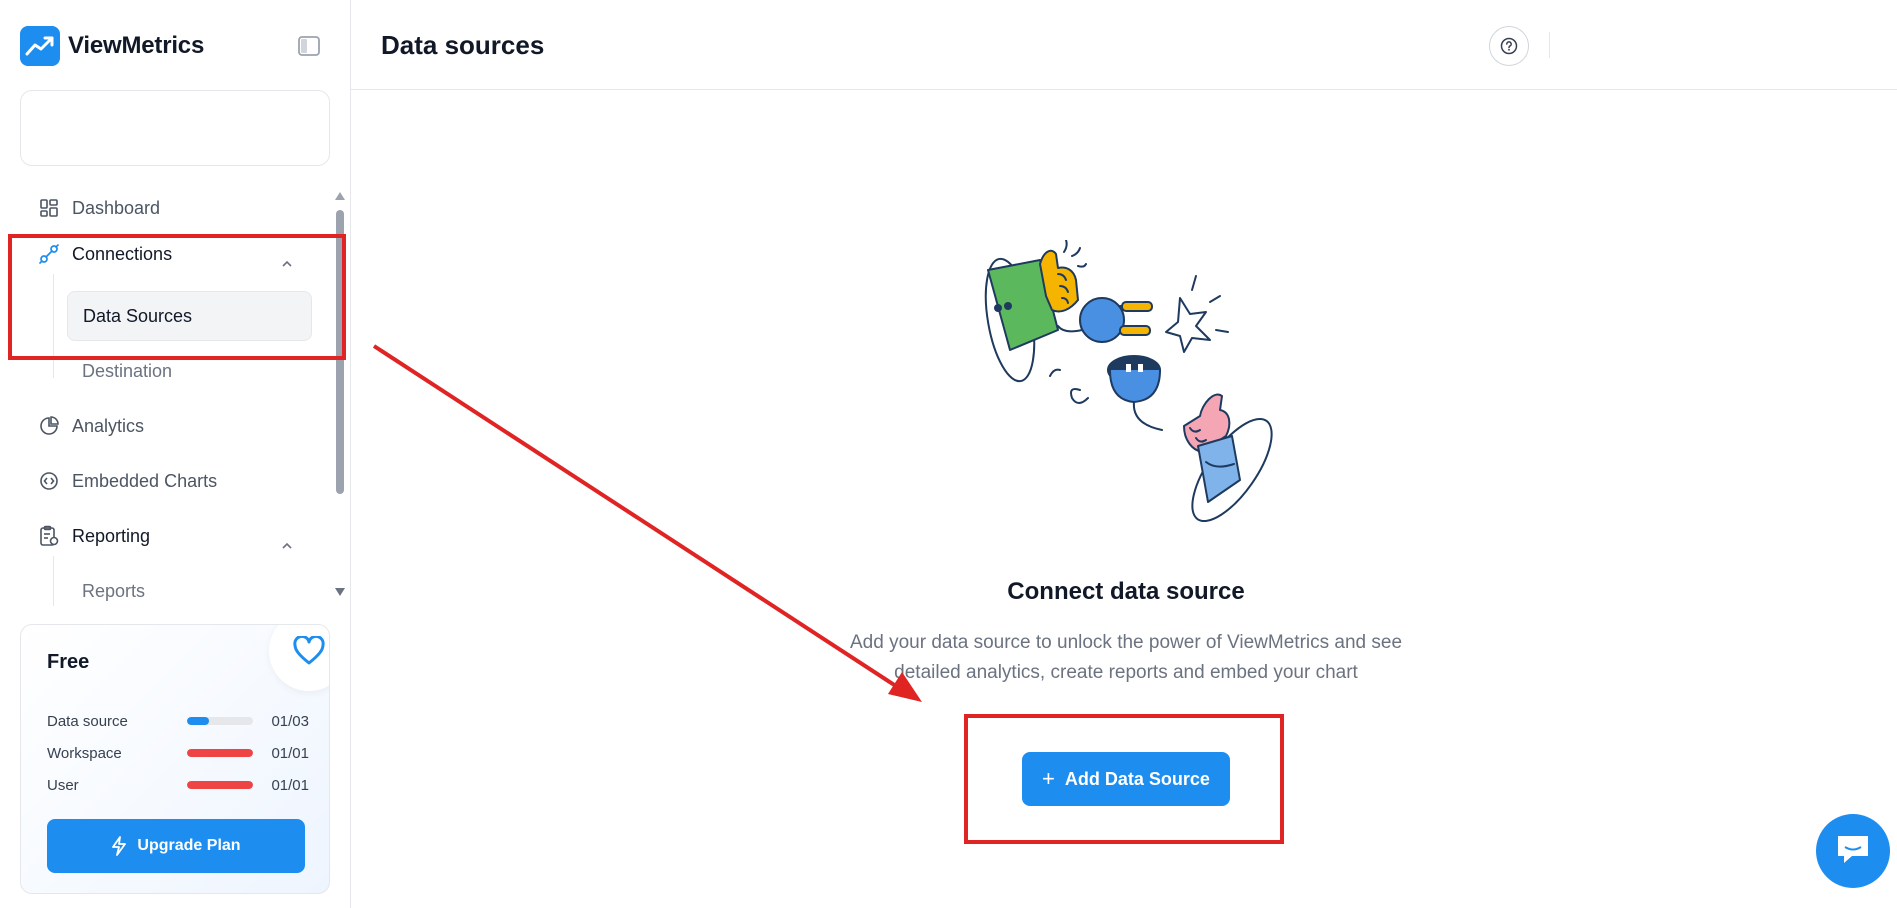 The height and width of the screenshot is (908, 1897). What do you see at coordinates (290, 721) in the screenshot?
I see `usage-count: 01/03` at bounding box center [290, 721].